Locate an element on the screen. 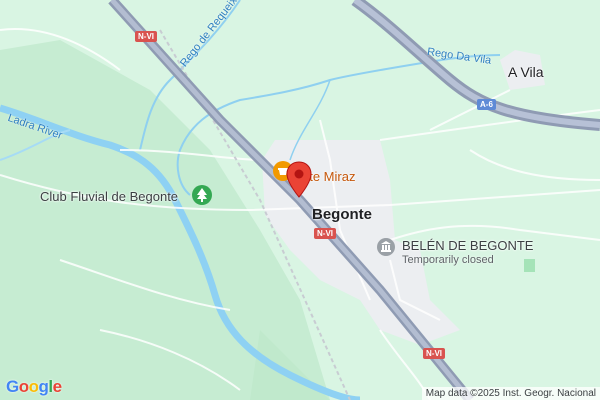 This screenshot has width=600, height=400. landmark-icon is located at coordinates (386, 249).